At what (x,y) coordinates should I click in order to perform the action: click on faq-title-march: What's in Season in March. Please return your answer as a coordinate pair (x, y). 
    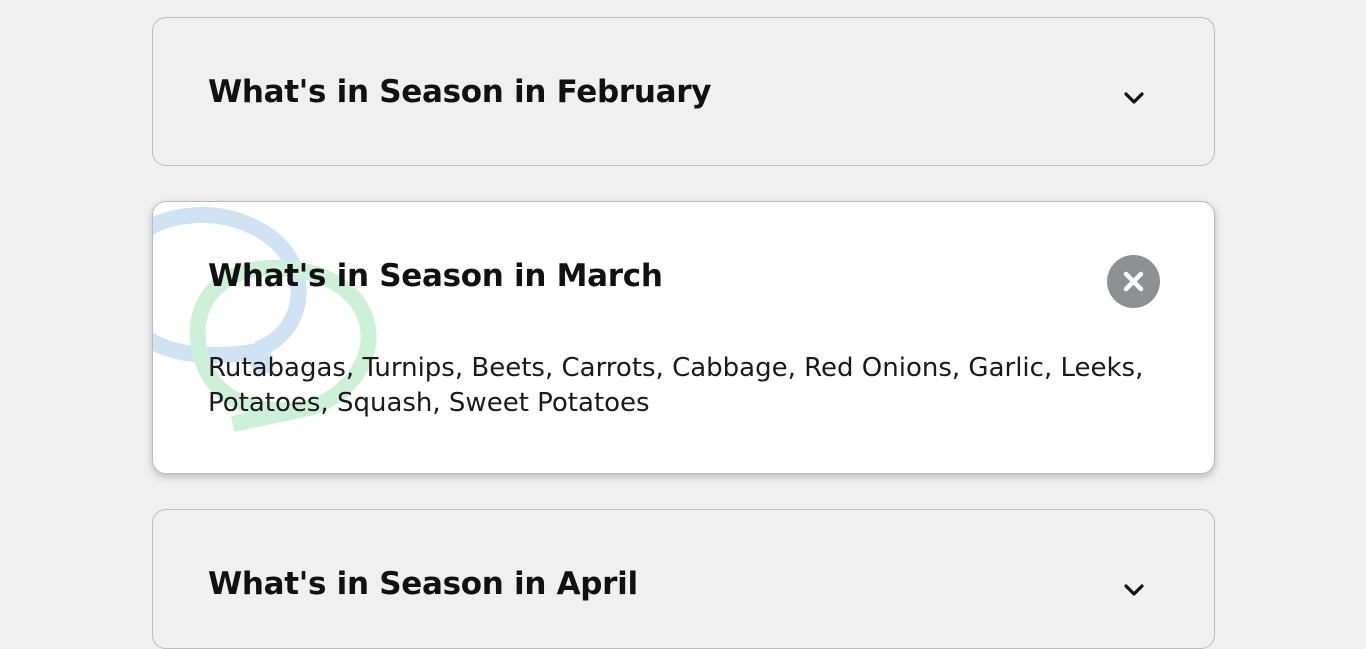
    Looking at the image, I should click on (435, 276).